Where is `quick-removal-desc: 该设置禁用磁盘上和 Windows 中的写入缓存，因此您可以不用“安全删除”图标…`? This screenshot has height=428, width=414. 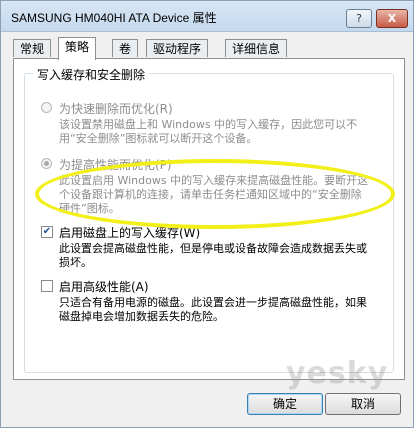
quick-removal-desc: 该设置禁用磁盘上和 Windows 中的写入缓存，因此您可以不用“安全删除”图标… is located at coordinates (208, 131).